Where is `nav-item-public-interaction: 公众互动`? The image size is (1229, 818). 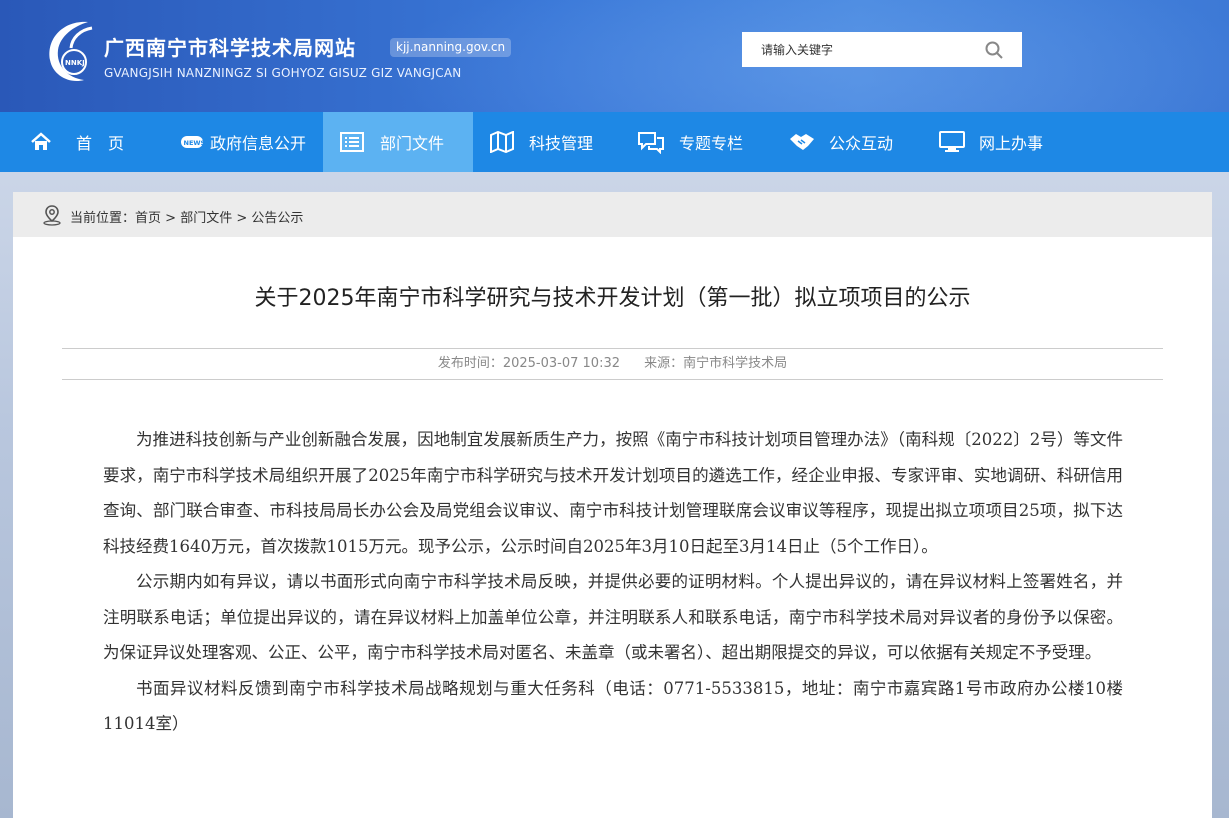 nav-item-public-interaction: 公众互动 is located at coordinates (854, 142).